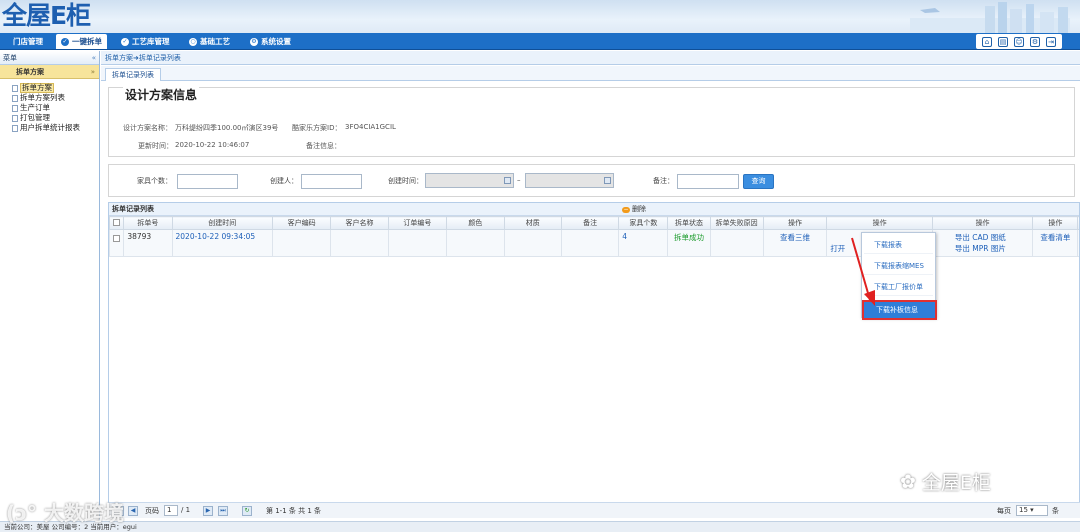 This screenshot has height=532, width=1080. Describe the element at coordinates (145, 41) in the screenshot. I see `menu-process-library: ✓ 工艺库管理` at that location.